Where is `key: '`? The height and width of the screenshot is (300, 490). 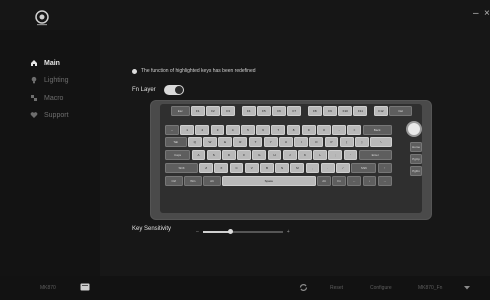 key: ' is located at coordinates (350, 155).